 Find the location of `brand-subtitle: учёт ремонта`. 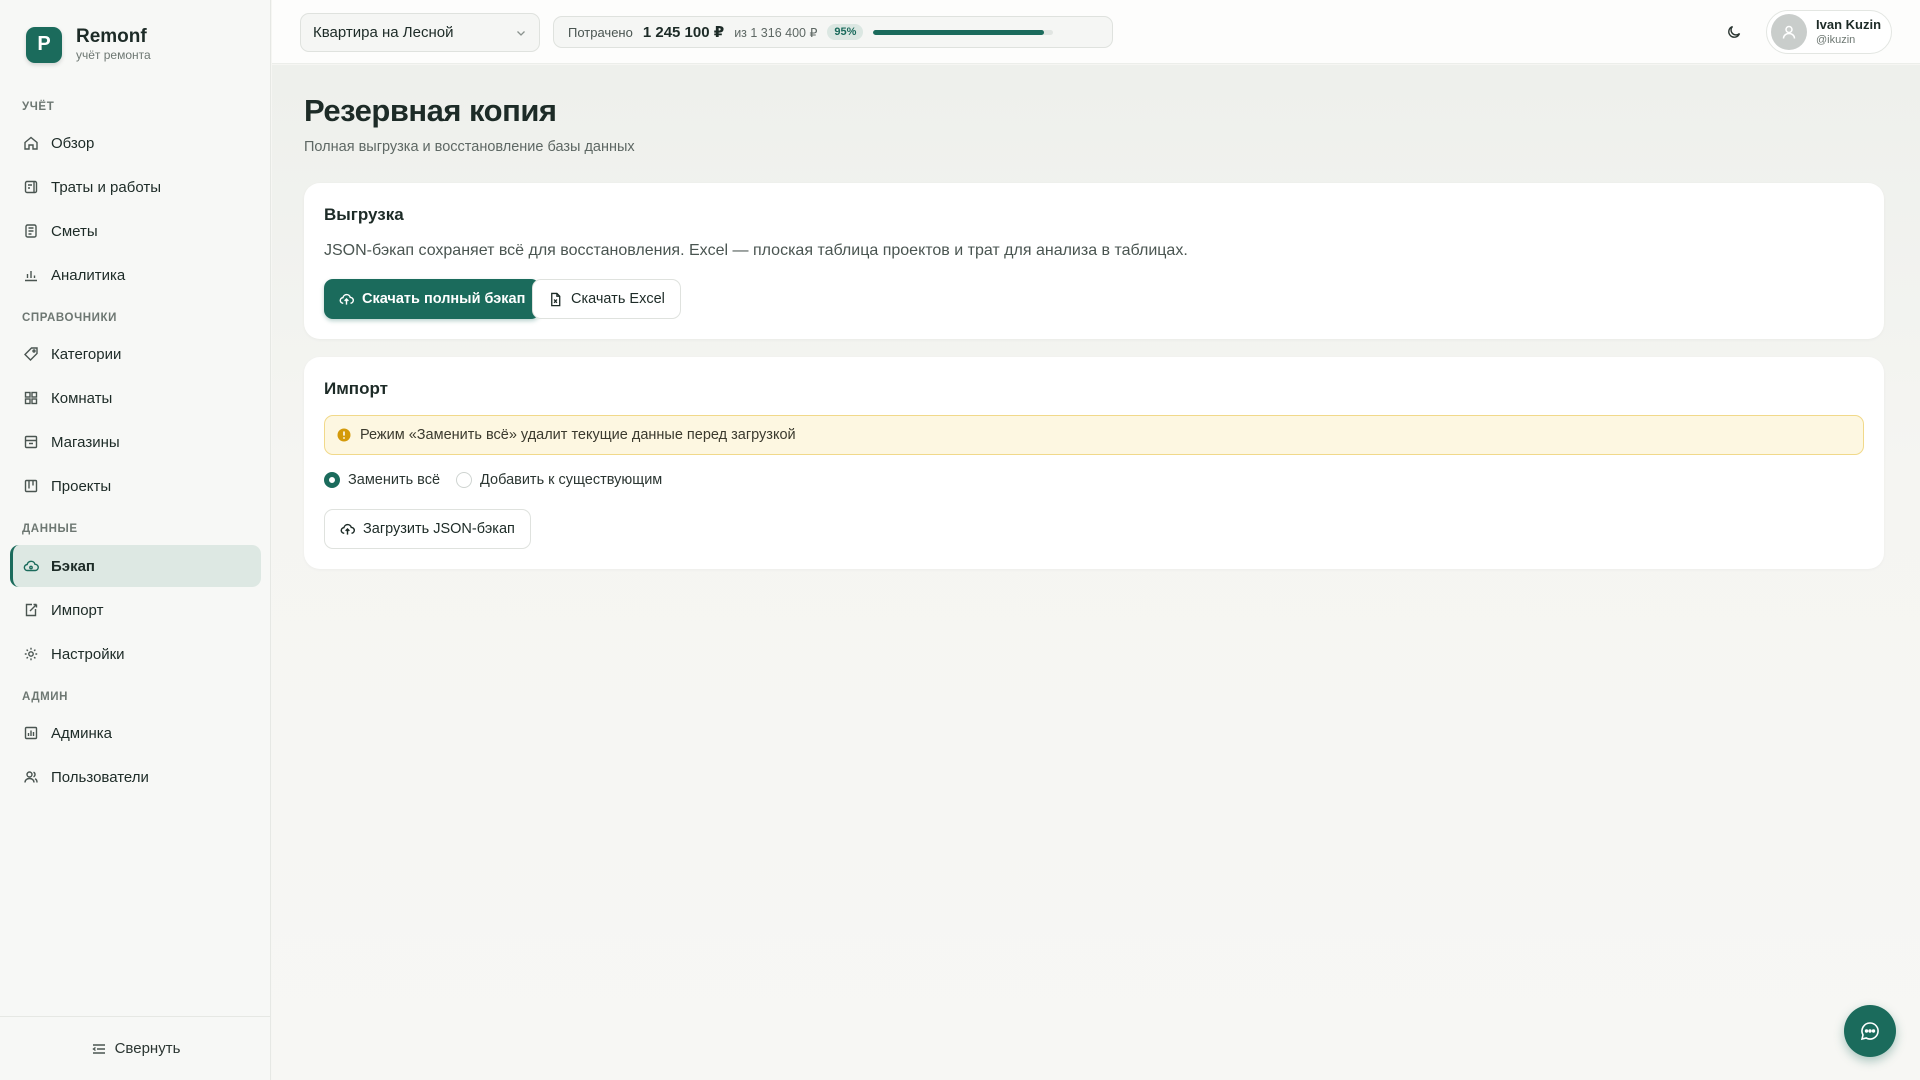

brand-subtitle: учёт ремонта is located at coordinates (113, 55).